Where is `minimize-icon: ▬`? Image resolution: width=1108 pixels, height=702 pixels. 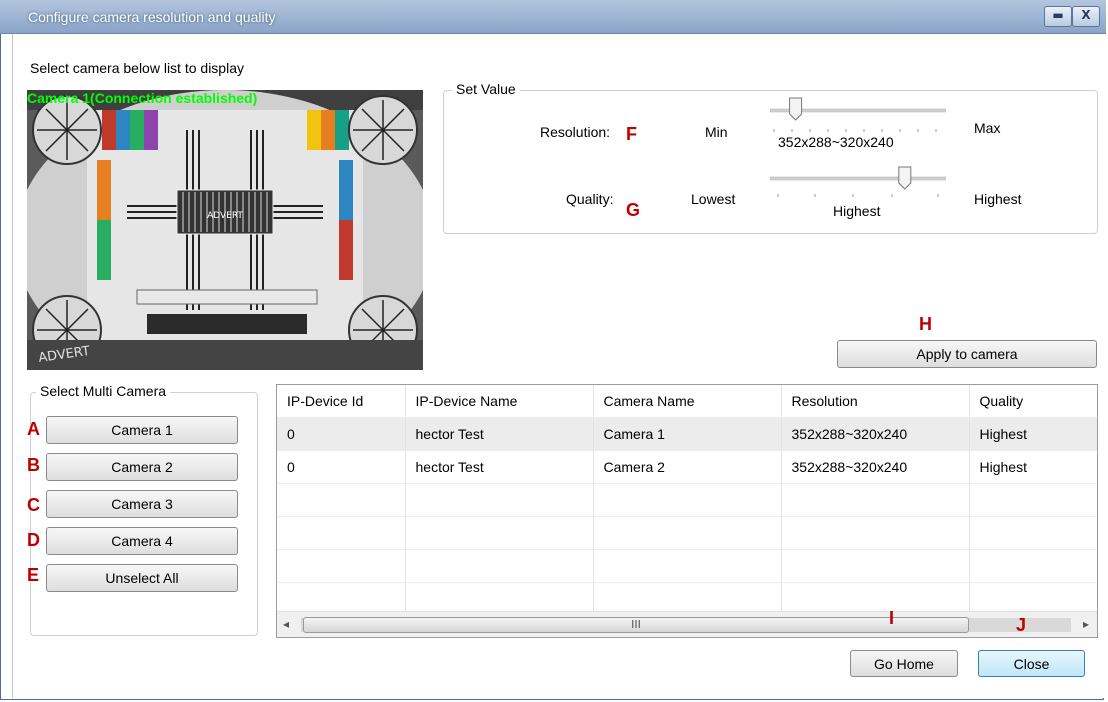 minimize-icon: ▬ is located at coordinates (1058, 15).